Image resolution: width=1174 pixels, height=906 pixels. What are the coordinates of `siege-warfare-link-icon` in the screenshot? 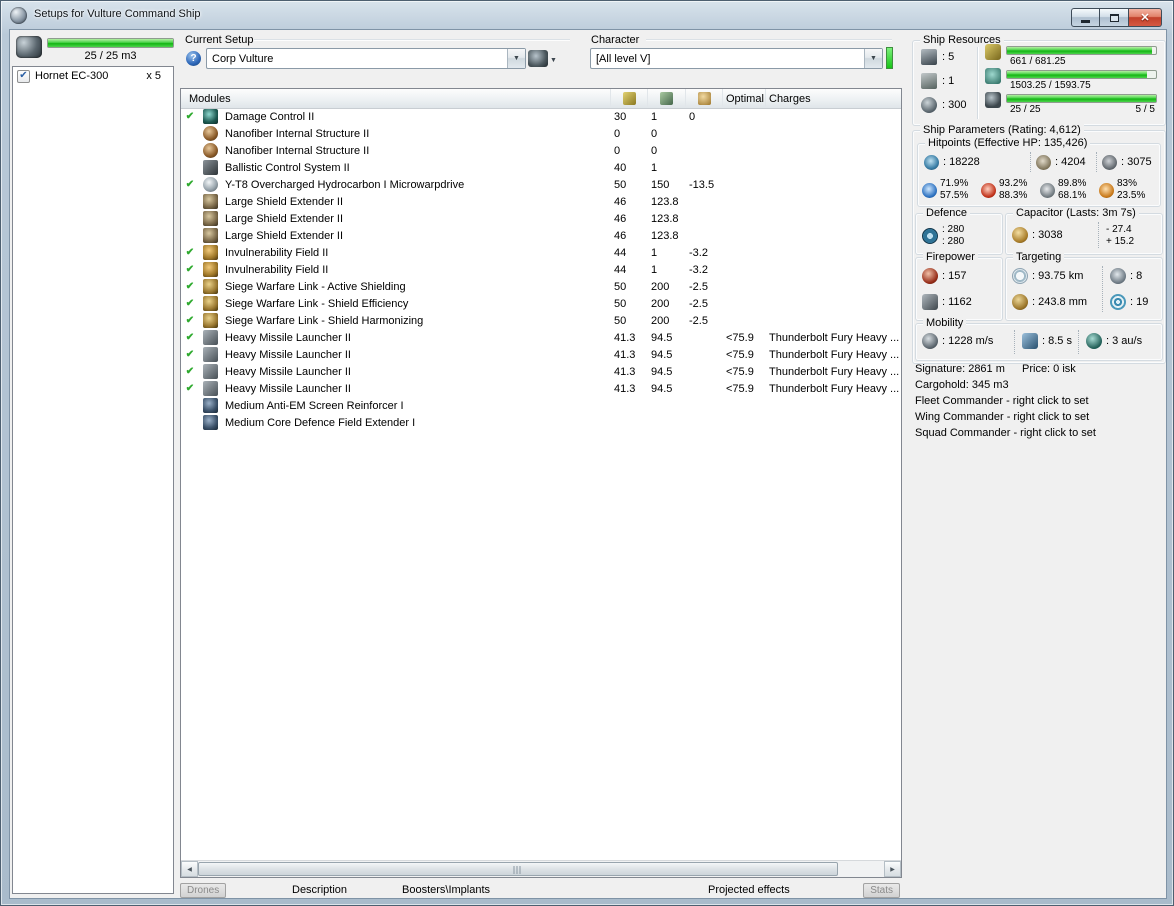 It's located at (210, 320).